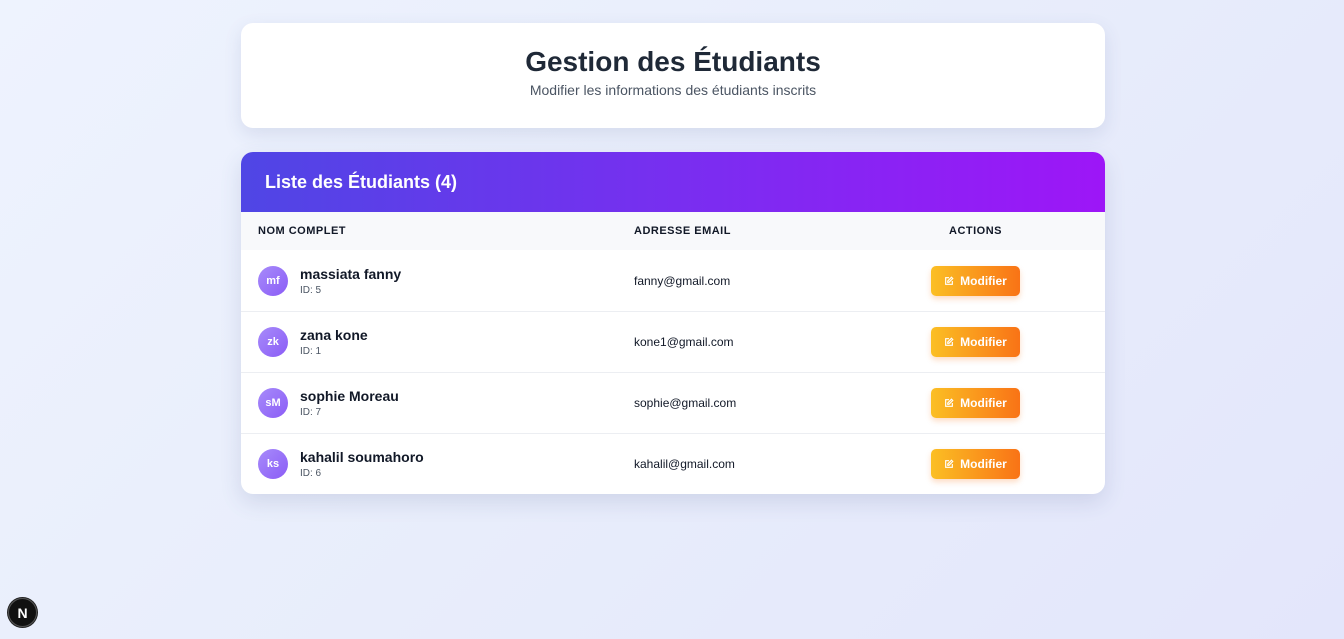 This screenshot has height=639, width=1344. I want to click on name-cell: ks kahalil soumahoro ID: 6, so click(428, 464).